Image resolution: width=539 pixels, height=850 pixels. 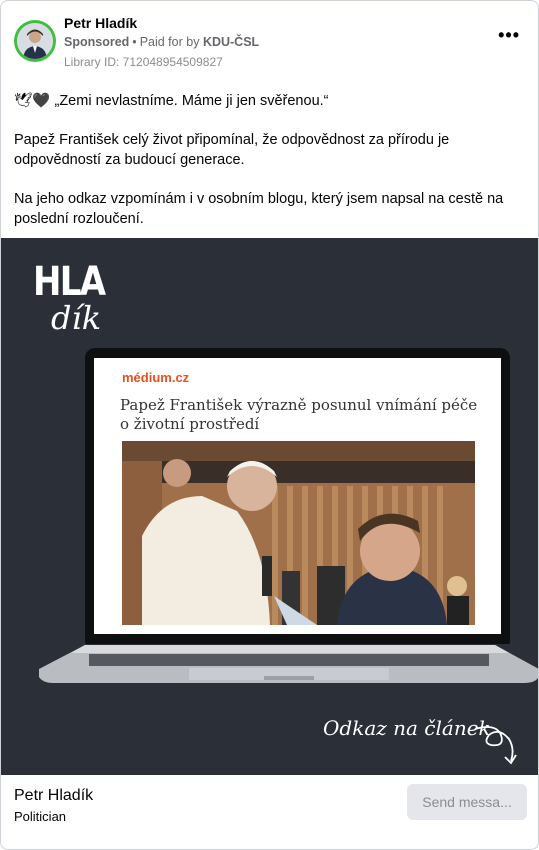 I want to click on laptop-base, so click(x=288, y=664).